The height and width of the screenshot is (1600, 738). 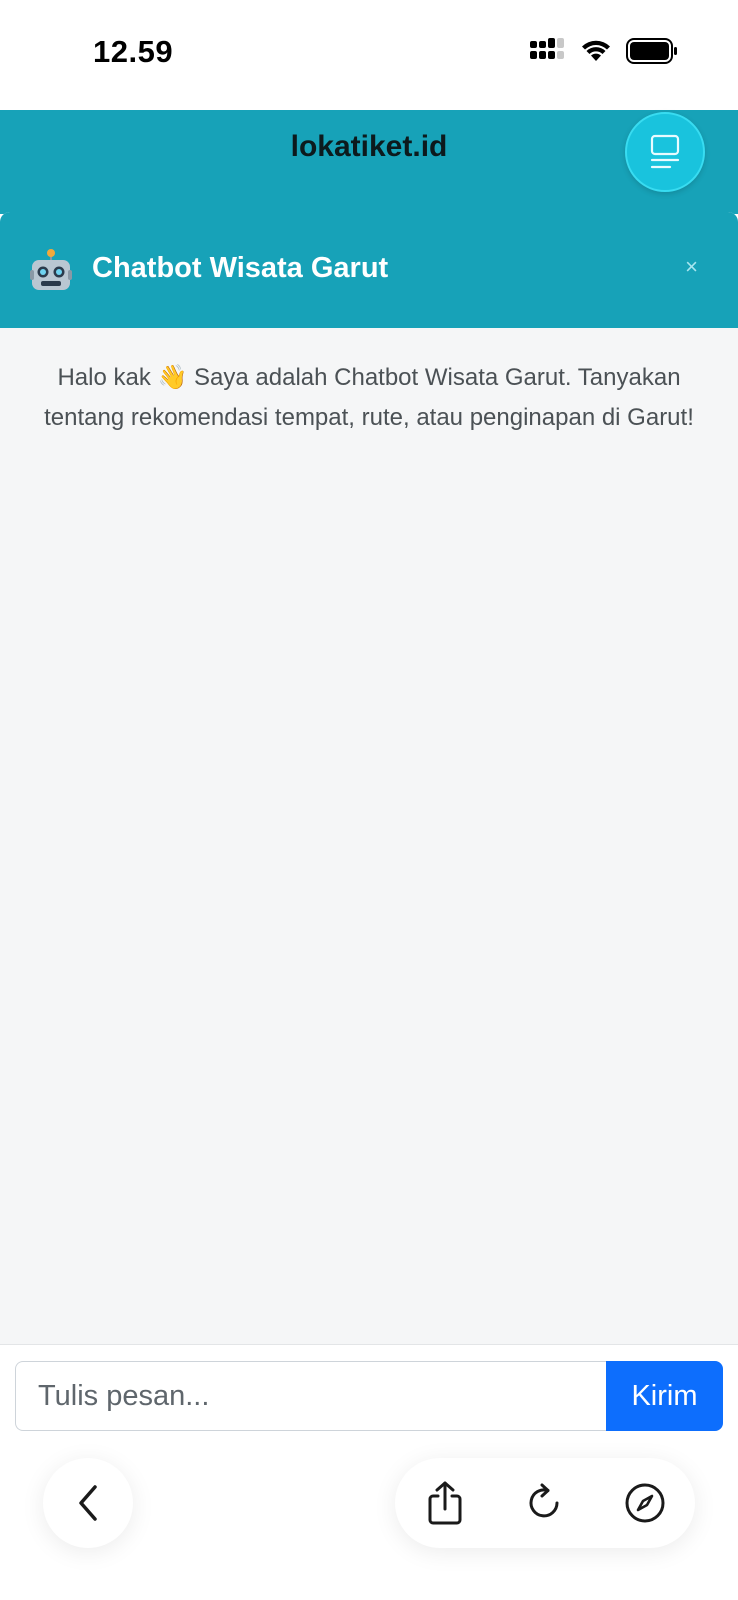 What do you see at coordinates (311, 1396) in the screenshot?
I see `message-input` at bounding box center [311, 1396].